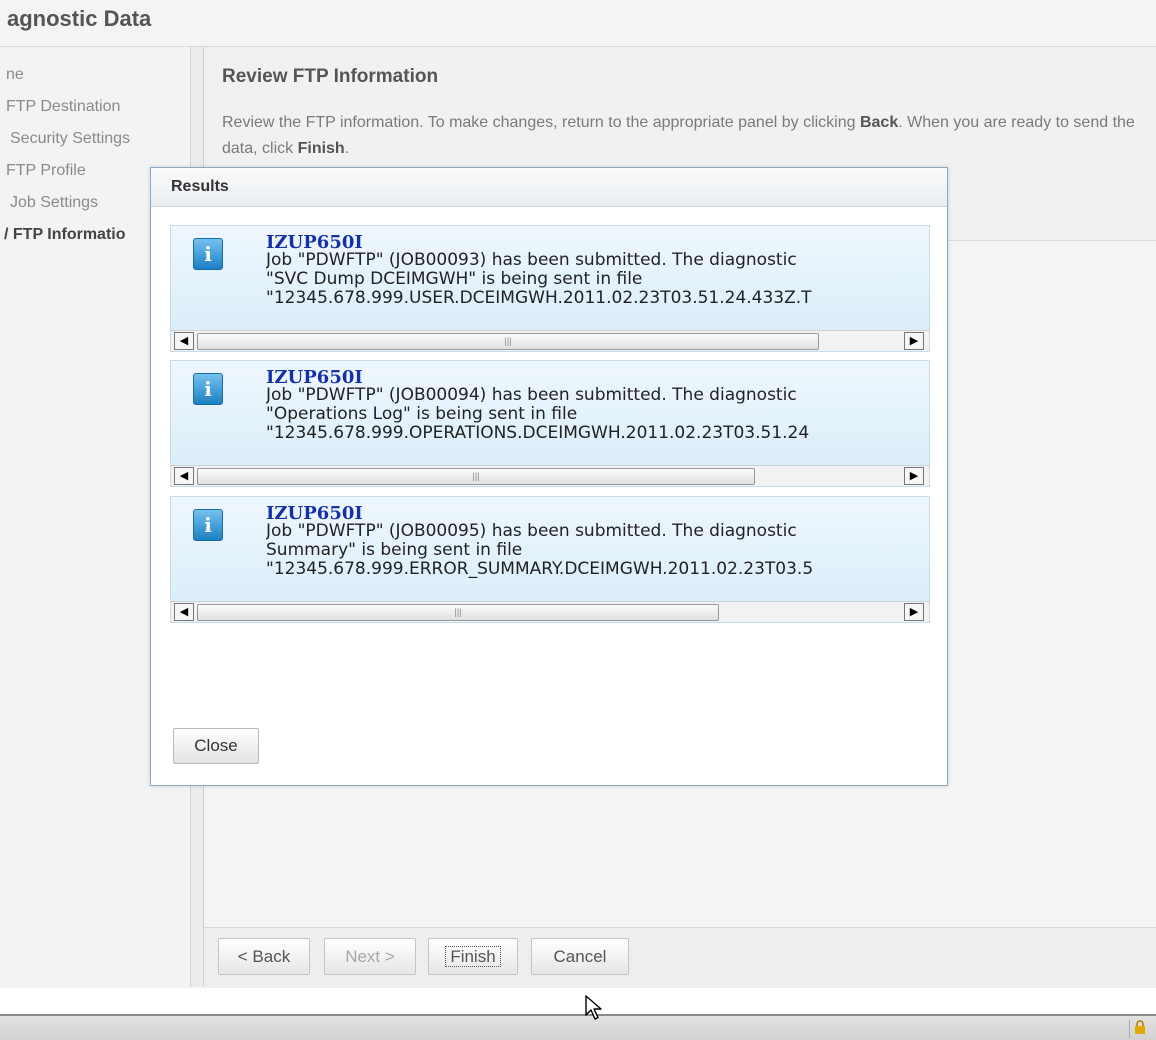  What do you see at coordinates (70, 139) in the screenshot?
I see `nav-item-security-settings: Security Settings` at bounding box center [70, 139].